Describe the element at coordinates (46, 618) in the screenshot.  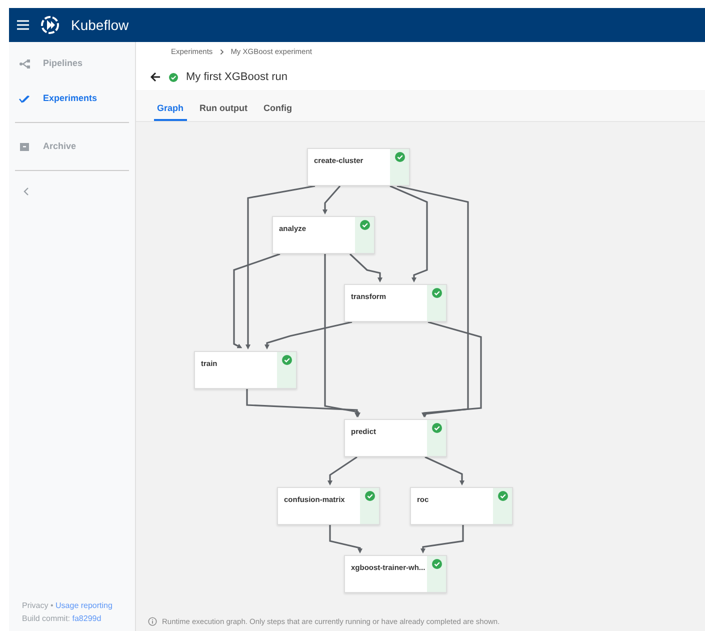
I see `build-commit-label: Build commit:` at that location.